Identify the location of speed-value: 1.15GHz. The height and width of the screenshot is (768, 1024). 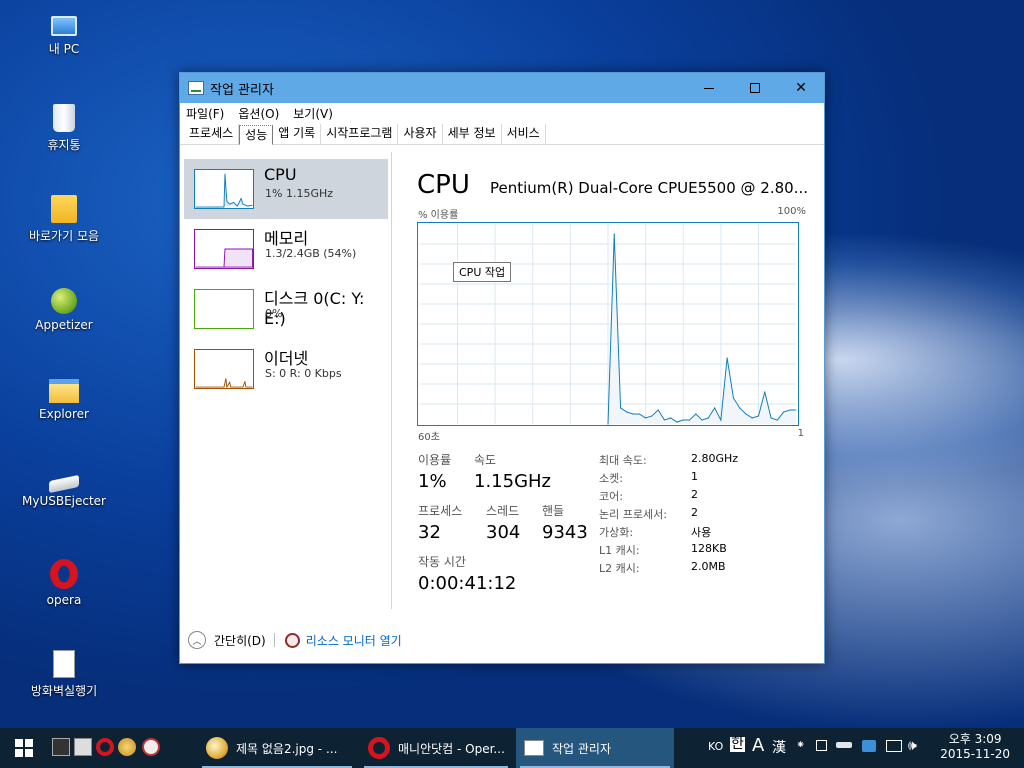
(513, 481).